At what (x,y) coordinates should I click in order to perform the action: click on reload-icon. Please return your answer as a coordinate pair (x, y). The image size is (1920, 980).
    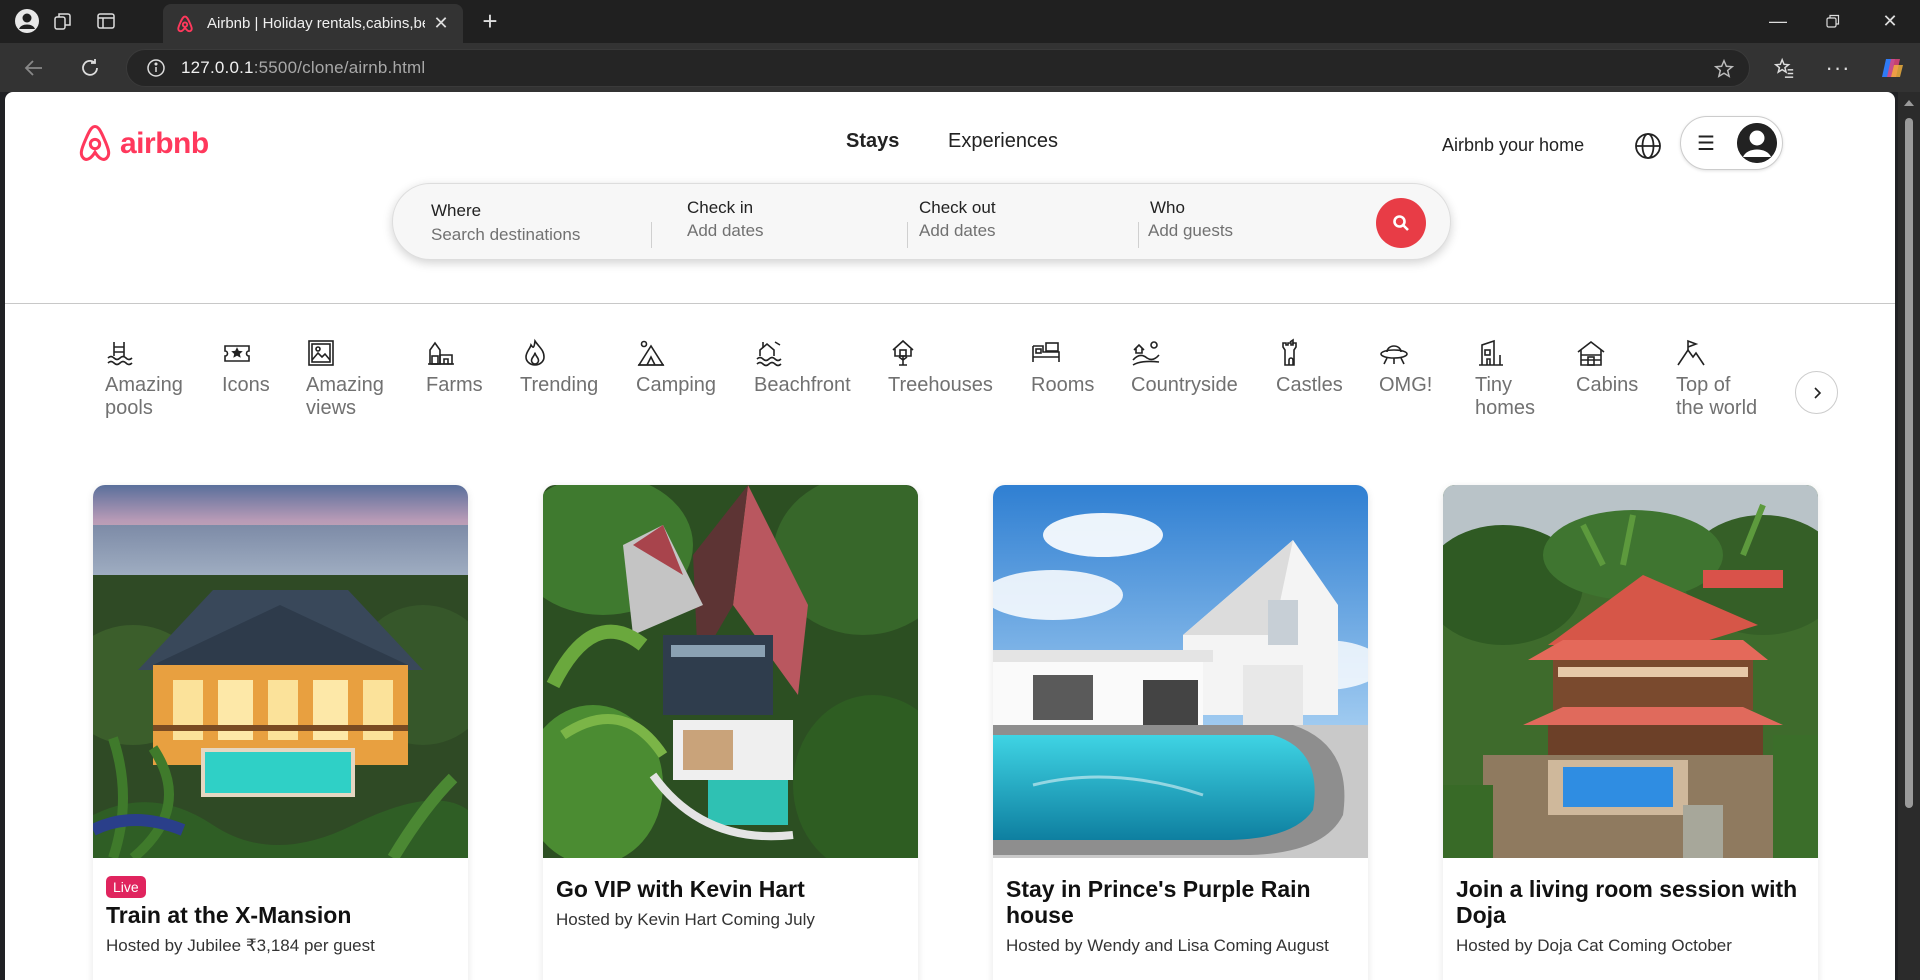
    Looking at the image, I should click on (90, 68).